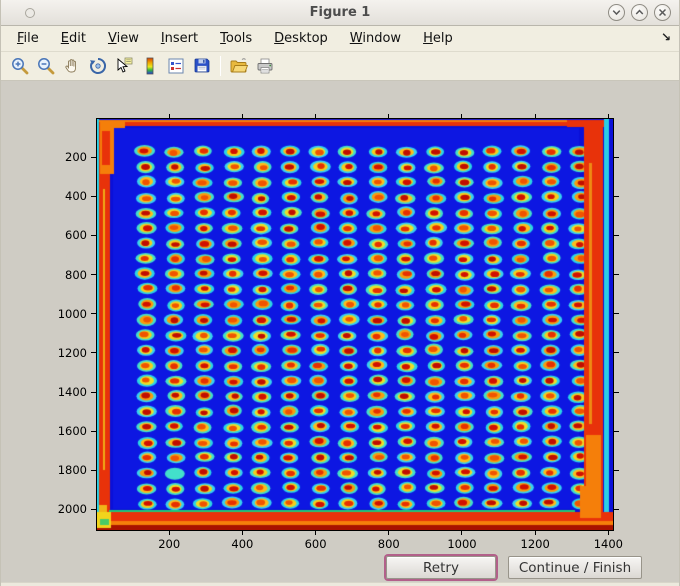 The width and height of the screenshot is (680, 586). I want to click on window-controls, so click(639, 12).